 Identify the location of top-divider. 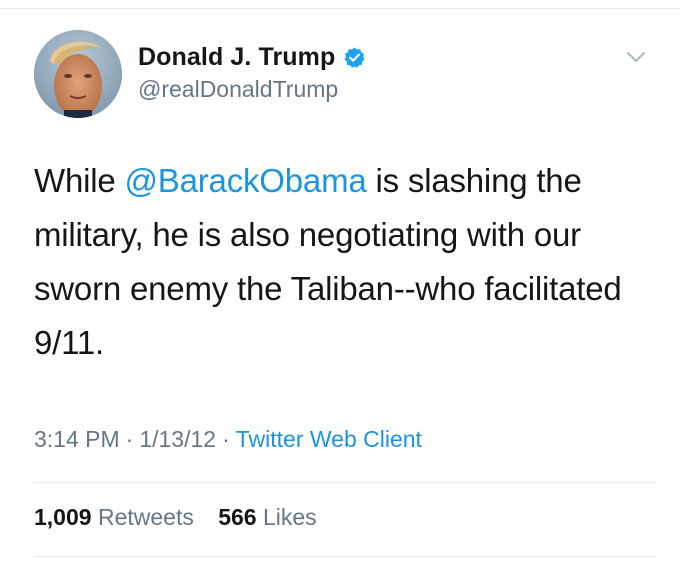
(340, 8).